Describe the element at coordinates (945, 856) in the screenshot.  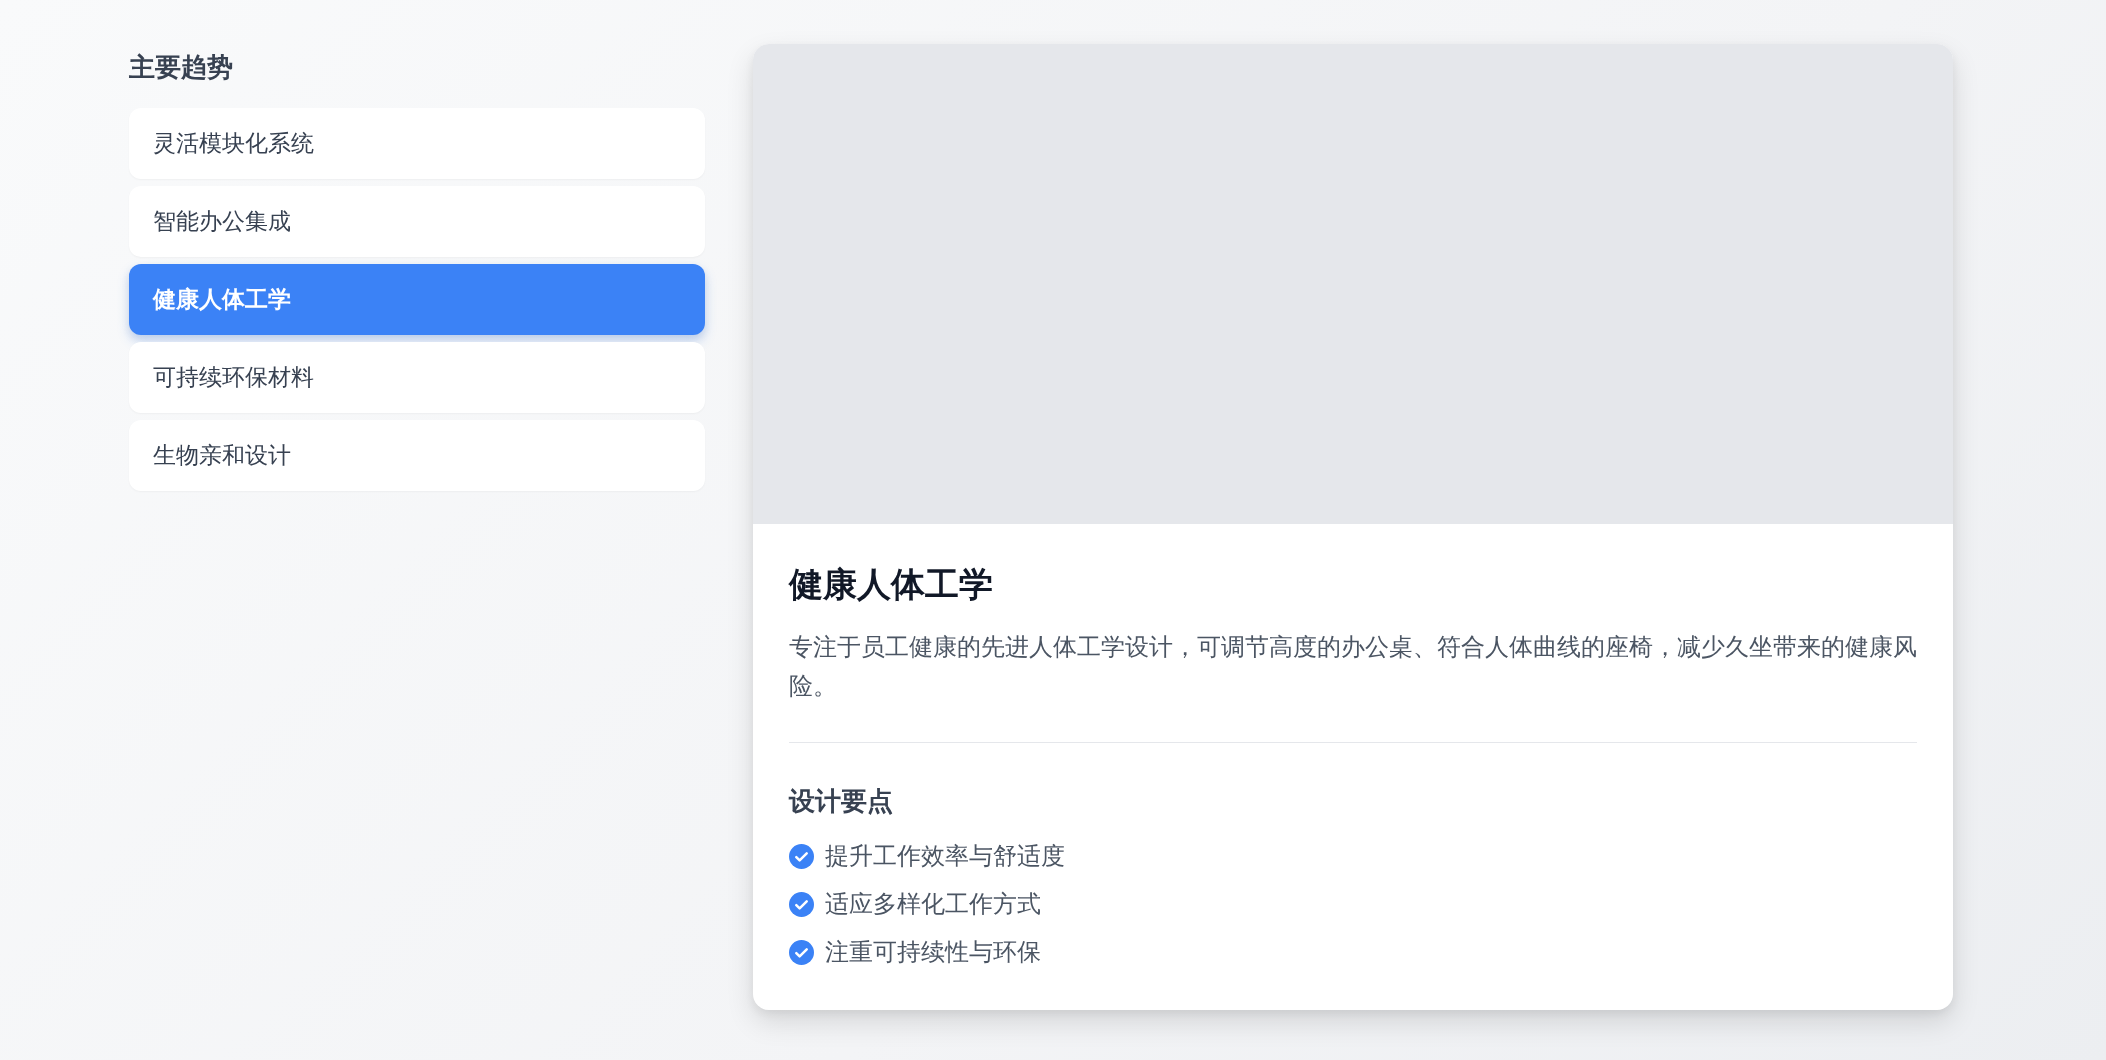
I see `point-text: 提升工作效率与舒适度` at that location.